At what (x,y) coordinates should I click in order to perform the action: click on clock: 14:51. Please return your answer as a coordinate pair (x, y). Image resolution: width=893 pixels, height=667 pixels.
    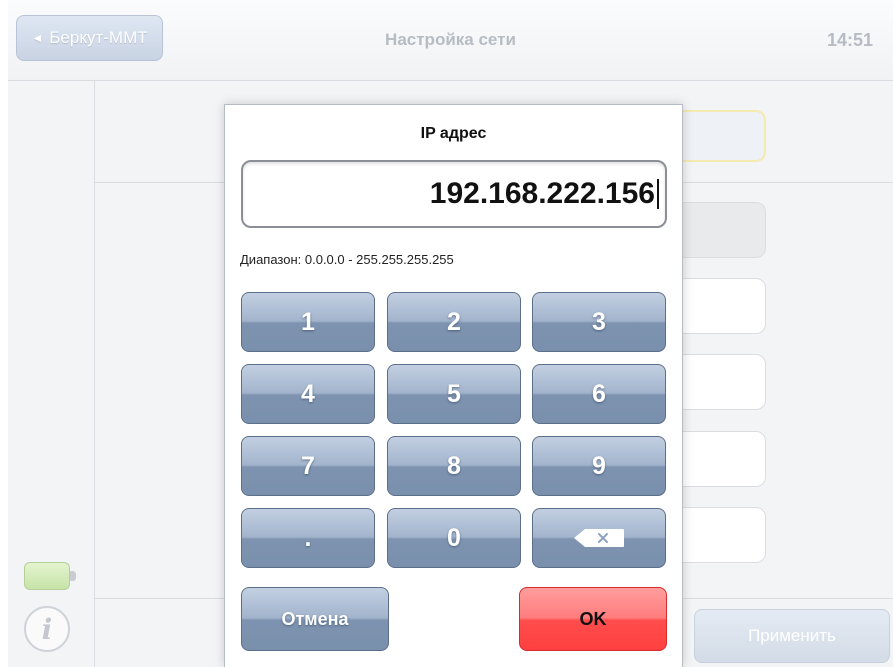
    Looking at the image, I should click on (849, 40).